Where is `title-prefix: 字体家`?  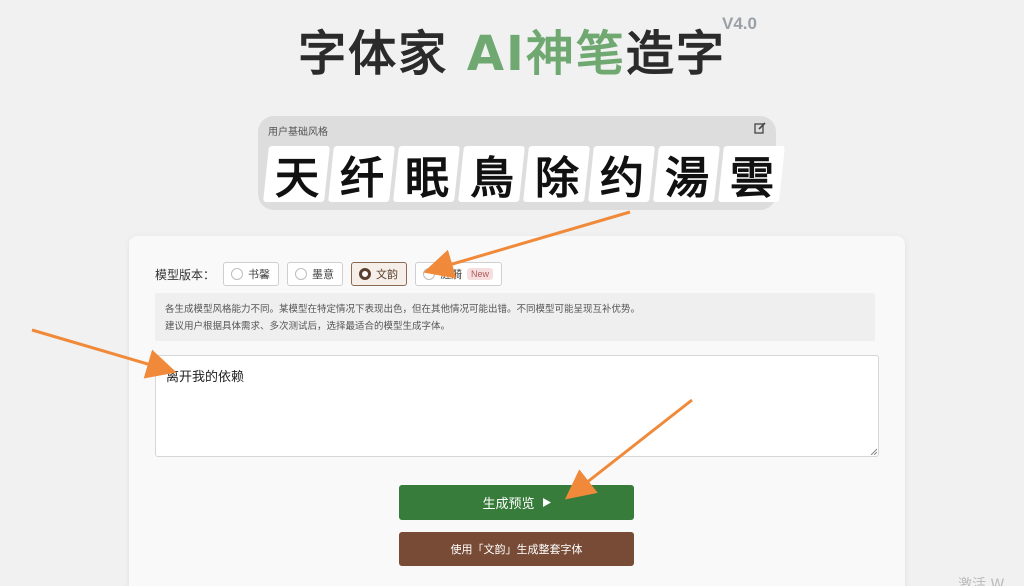
title-prefix: 字体家 is located at coordinates (382, 54).